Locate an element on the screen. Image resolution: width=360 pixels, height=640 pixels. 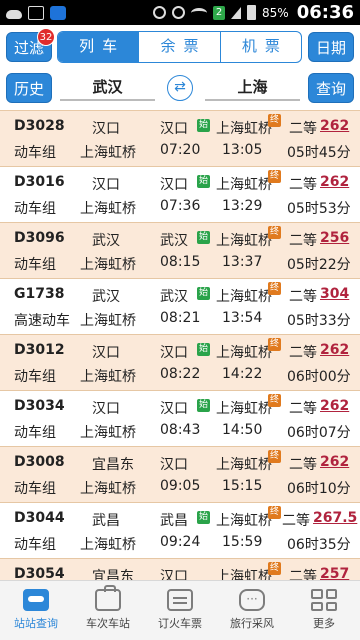
grid-icon is located at coordinates (324, 600).